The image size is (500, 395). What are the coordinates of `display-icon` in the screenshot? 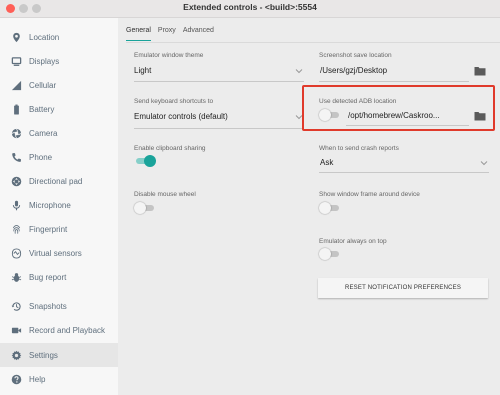 It's located at (16, 61).